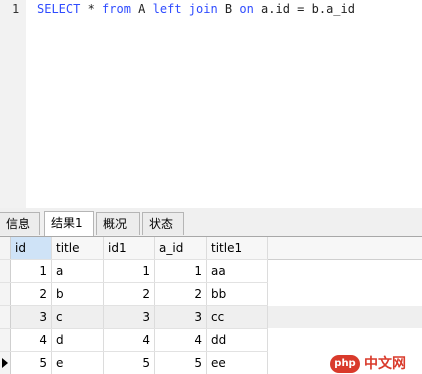 This screenshot has width=422, height=374. Describe the element at coordinates (69, 223) in the screenshot. I see `tab-result-1: 结果1` at that location.